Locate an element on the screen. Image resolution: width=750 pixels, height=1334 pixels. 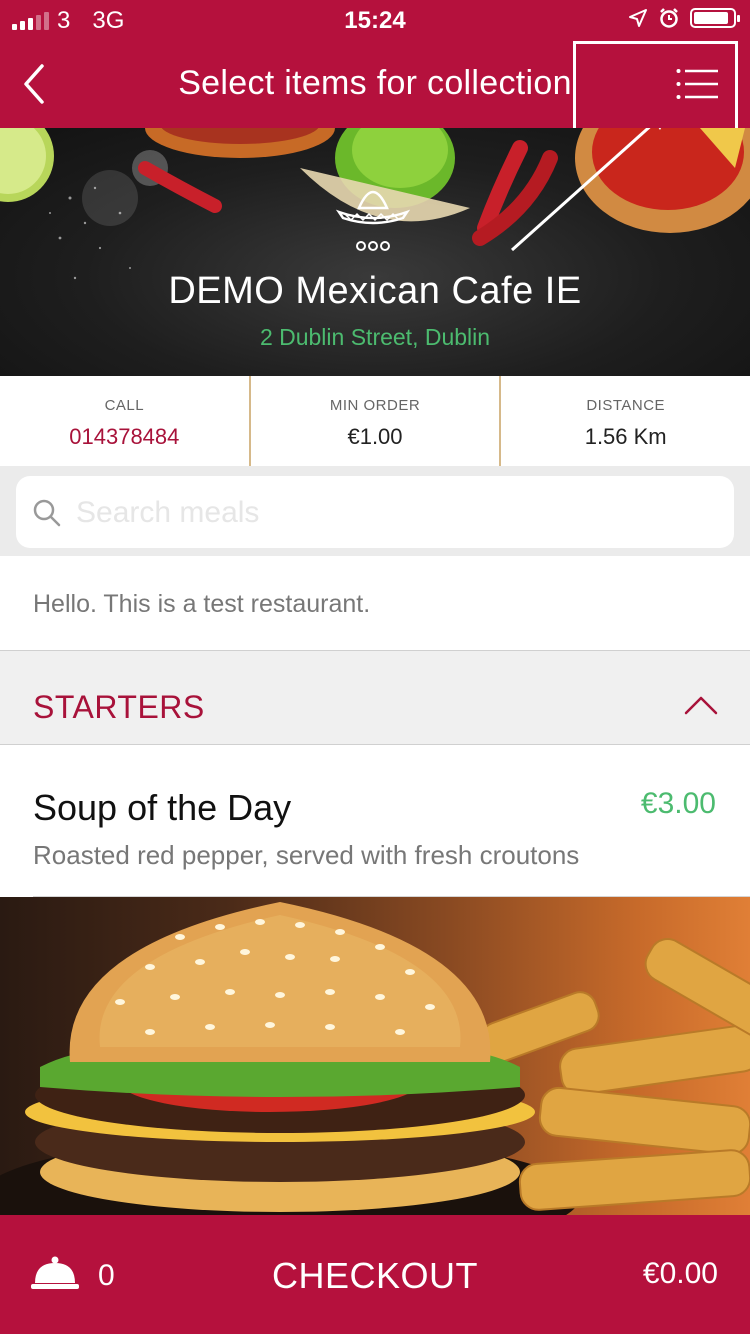
min-order-value: €1.00 is located at coordinates (375, 436).